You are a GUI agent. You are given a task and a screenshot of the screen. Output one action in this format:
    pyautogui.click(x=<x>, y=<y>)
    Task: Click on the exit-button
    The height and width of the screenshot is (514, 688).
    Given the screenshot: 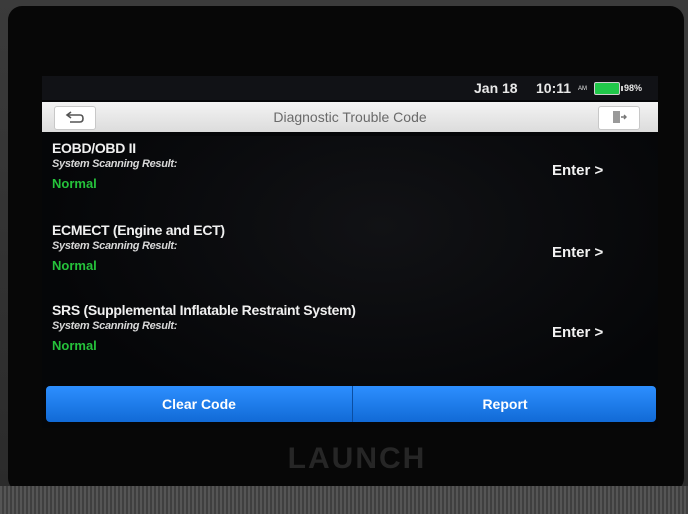 What is the action you would take?
    pyautogui.click(x=619, y=118)
    